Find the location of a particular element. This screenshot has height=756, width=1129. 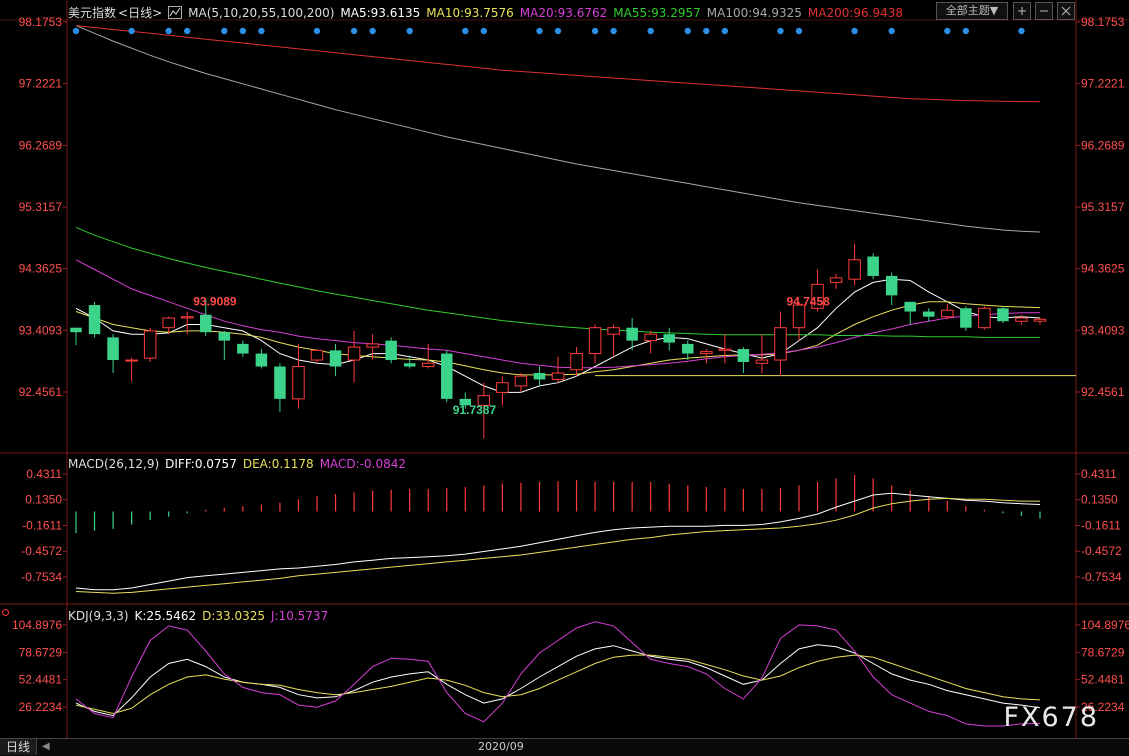

ma5-value: MA5:93.6135 is located at coordinates (380, 12).